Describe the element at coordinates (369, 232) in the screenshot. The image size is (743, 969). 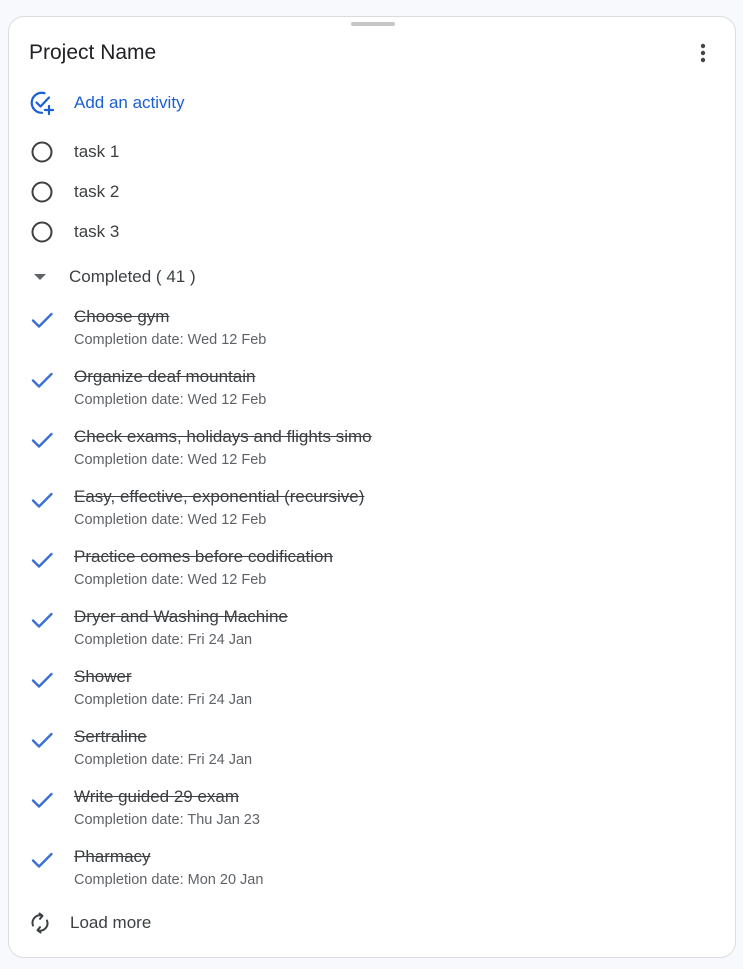
I see `task-item: task 3` at that location.